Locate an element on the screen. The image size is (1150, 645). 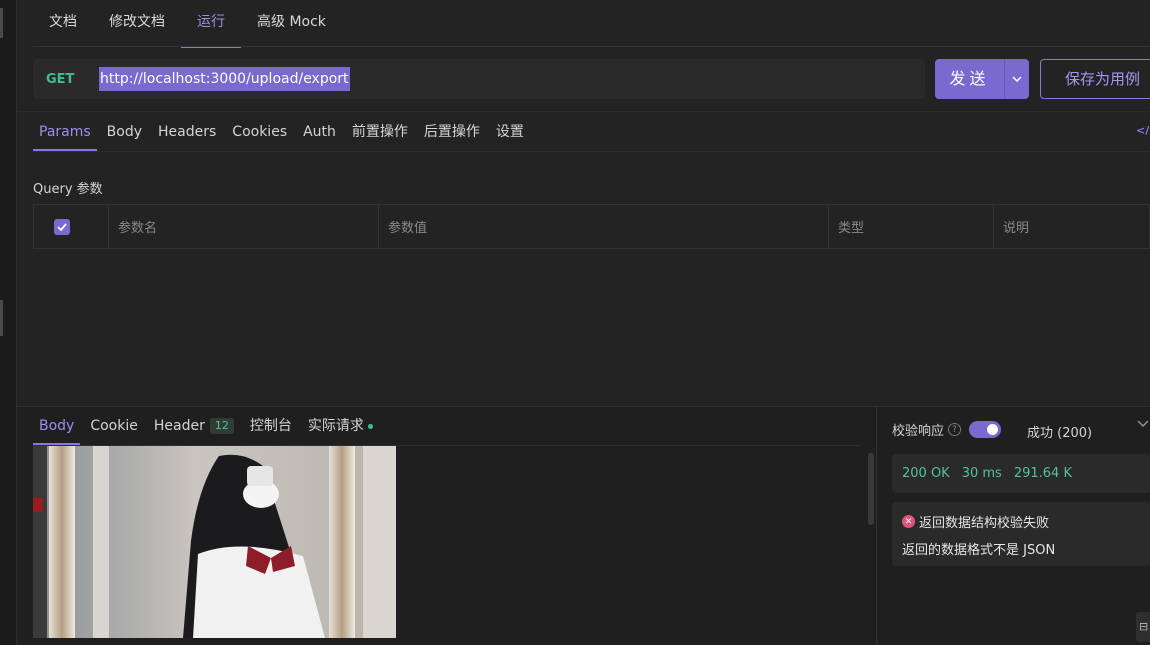
tab-label: 实际请求 is located at coordinates (335, 426).